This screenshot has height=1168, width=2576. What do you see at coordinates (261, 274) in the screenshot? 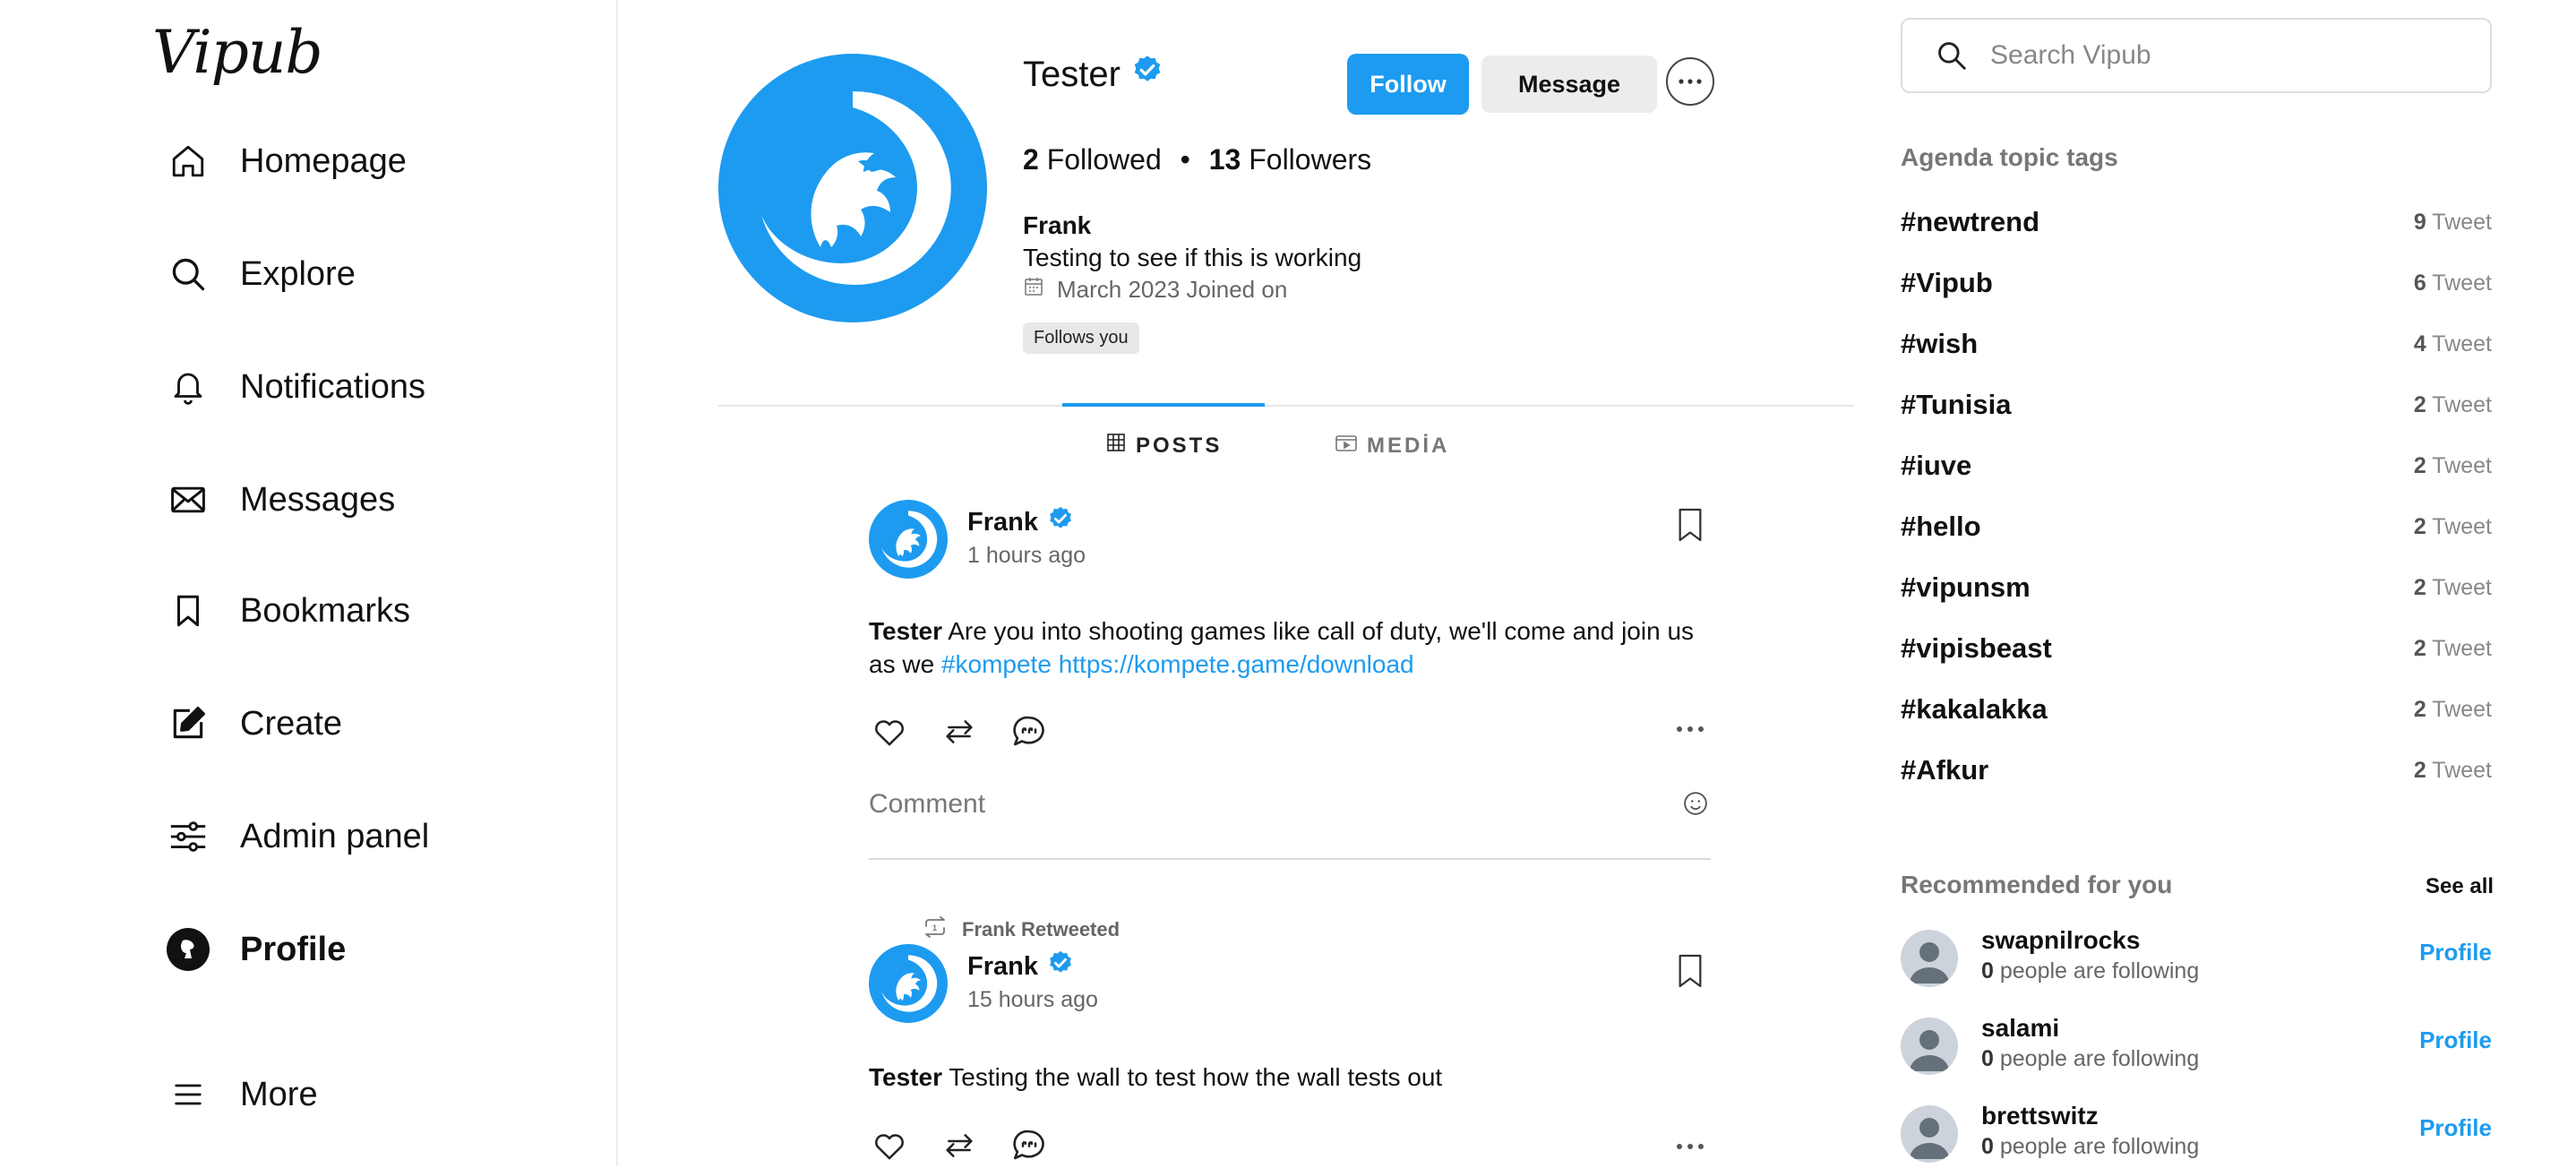
I see `nav-item-explore: Explore` at bounding box center [261, 274].